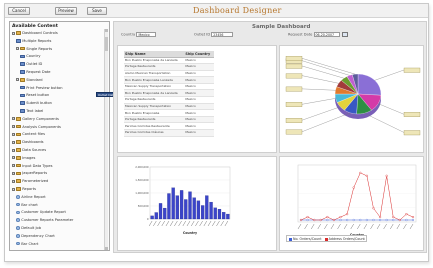 The height and width of the screenshot is (268, 433). I want to click on country-param: Country Mexico, so click(139, 36).